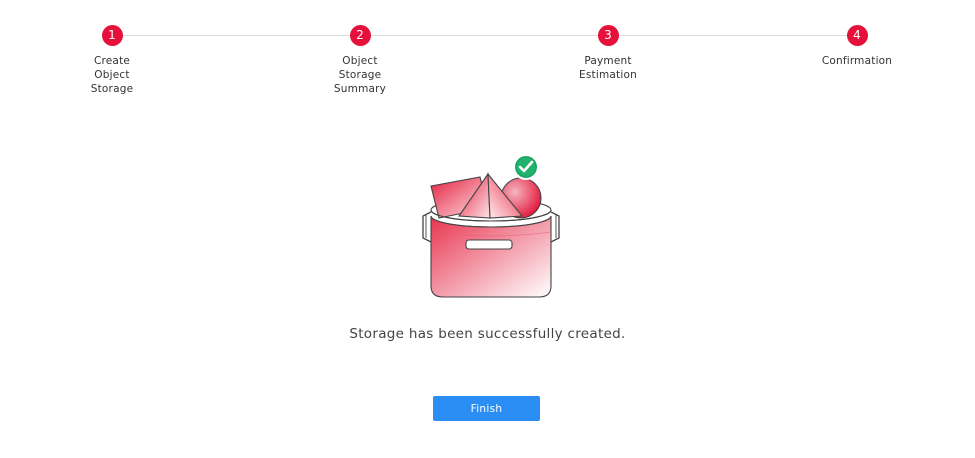 The width and height of the screenshot is (975, 458). What do you see at coordinates (526, 167) in the screenshot?
I see `success-check-icon` at bounding box center [526, 167].